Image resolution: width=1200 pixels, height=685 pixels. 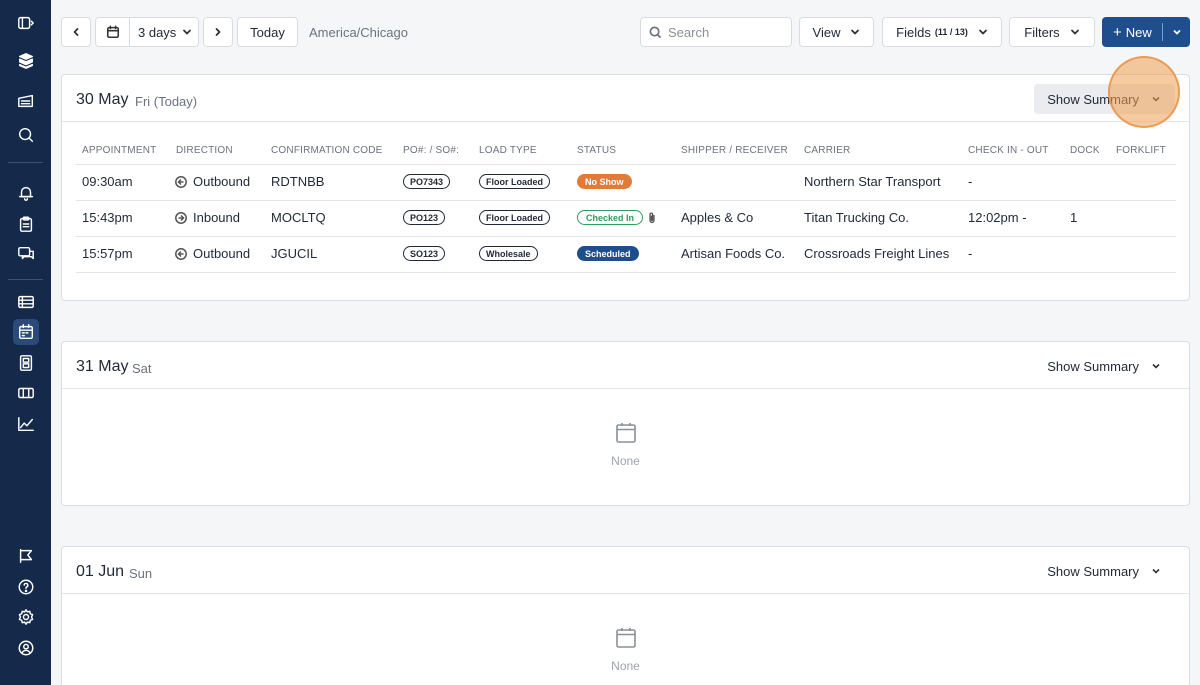 What do you see at coordinates (608, 253) in the screenshot?
I see `status-badge: Scheduled` at bounding box center [608, 253].